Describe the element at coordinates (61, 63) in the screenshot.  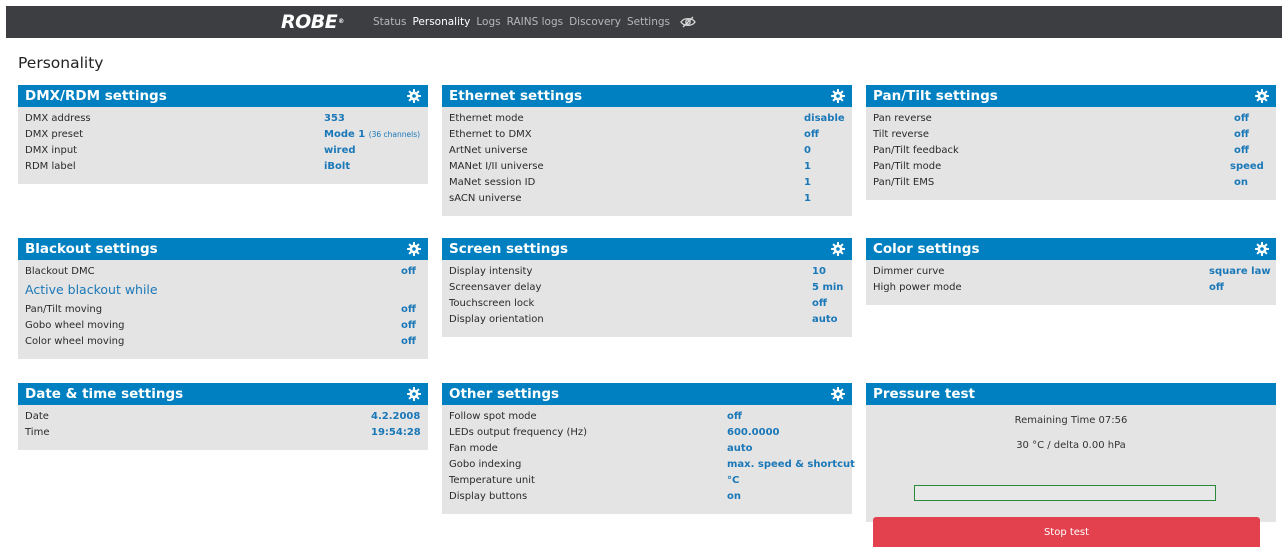
I see `page-title: Personality` at that location.